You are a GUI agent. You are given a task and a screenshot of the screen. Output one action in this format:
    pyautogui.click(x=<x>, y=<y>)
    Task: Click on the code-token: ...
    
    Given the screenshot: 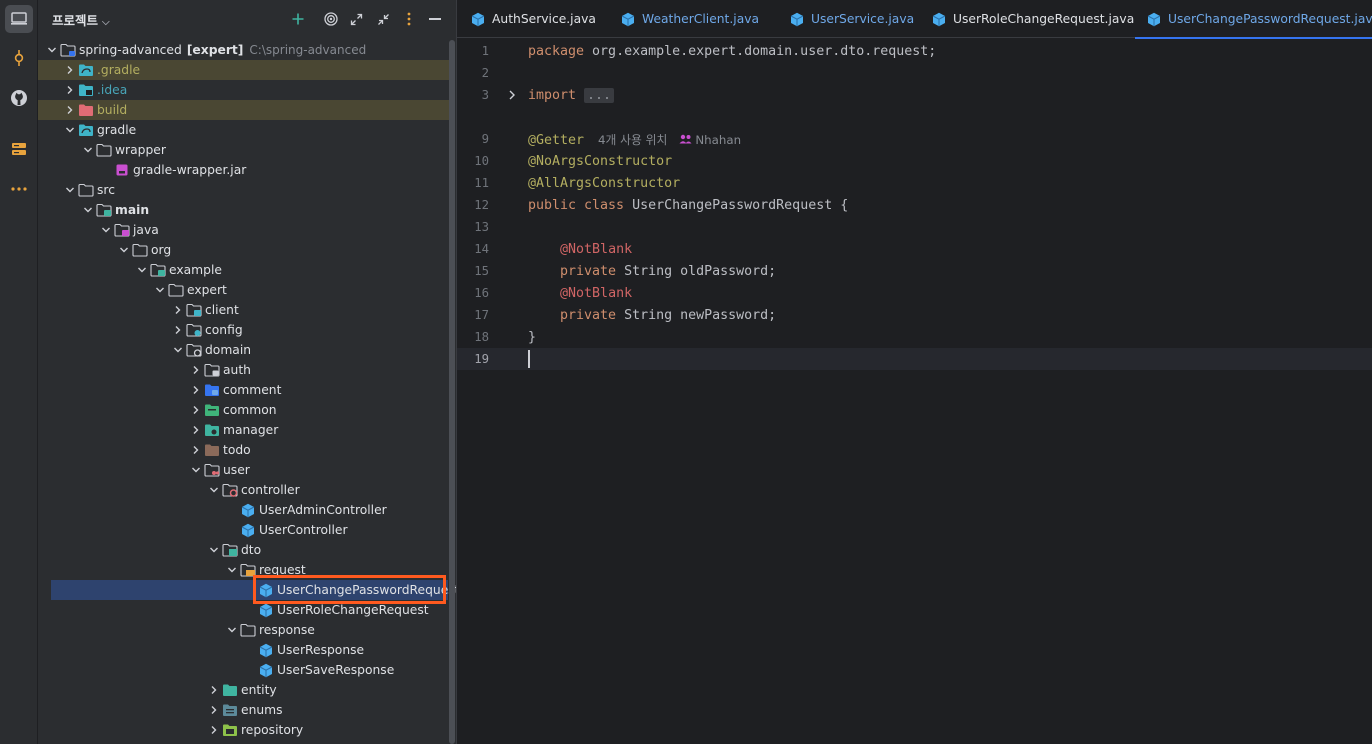 What is the action you would take?
    pyautogui.click(x=599, y=95)
    